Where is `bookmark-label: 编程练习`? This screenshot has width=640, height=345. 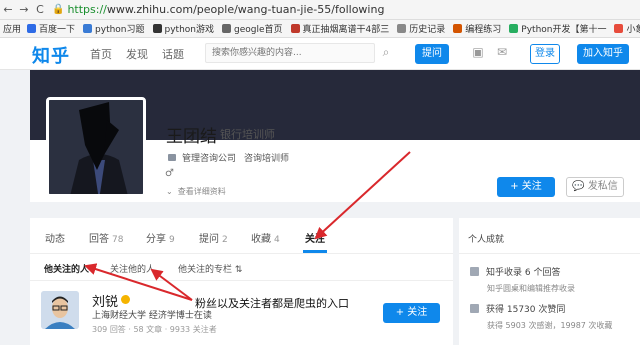
bookmark-label: 编程练习 is located at coordinates (483, 30).